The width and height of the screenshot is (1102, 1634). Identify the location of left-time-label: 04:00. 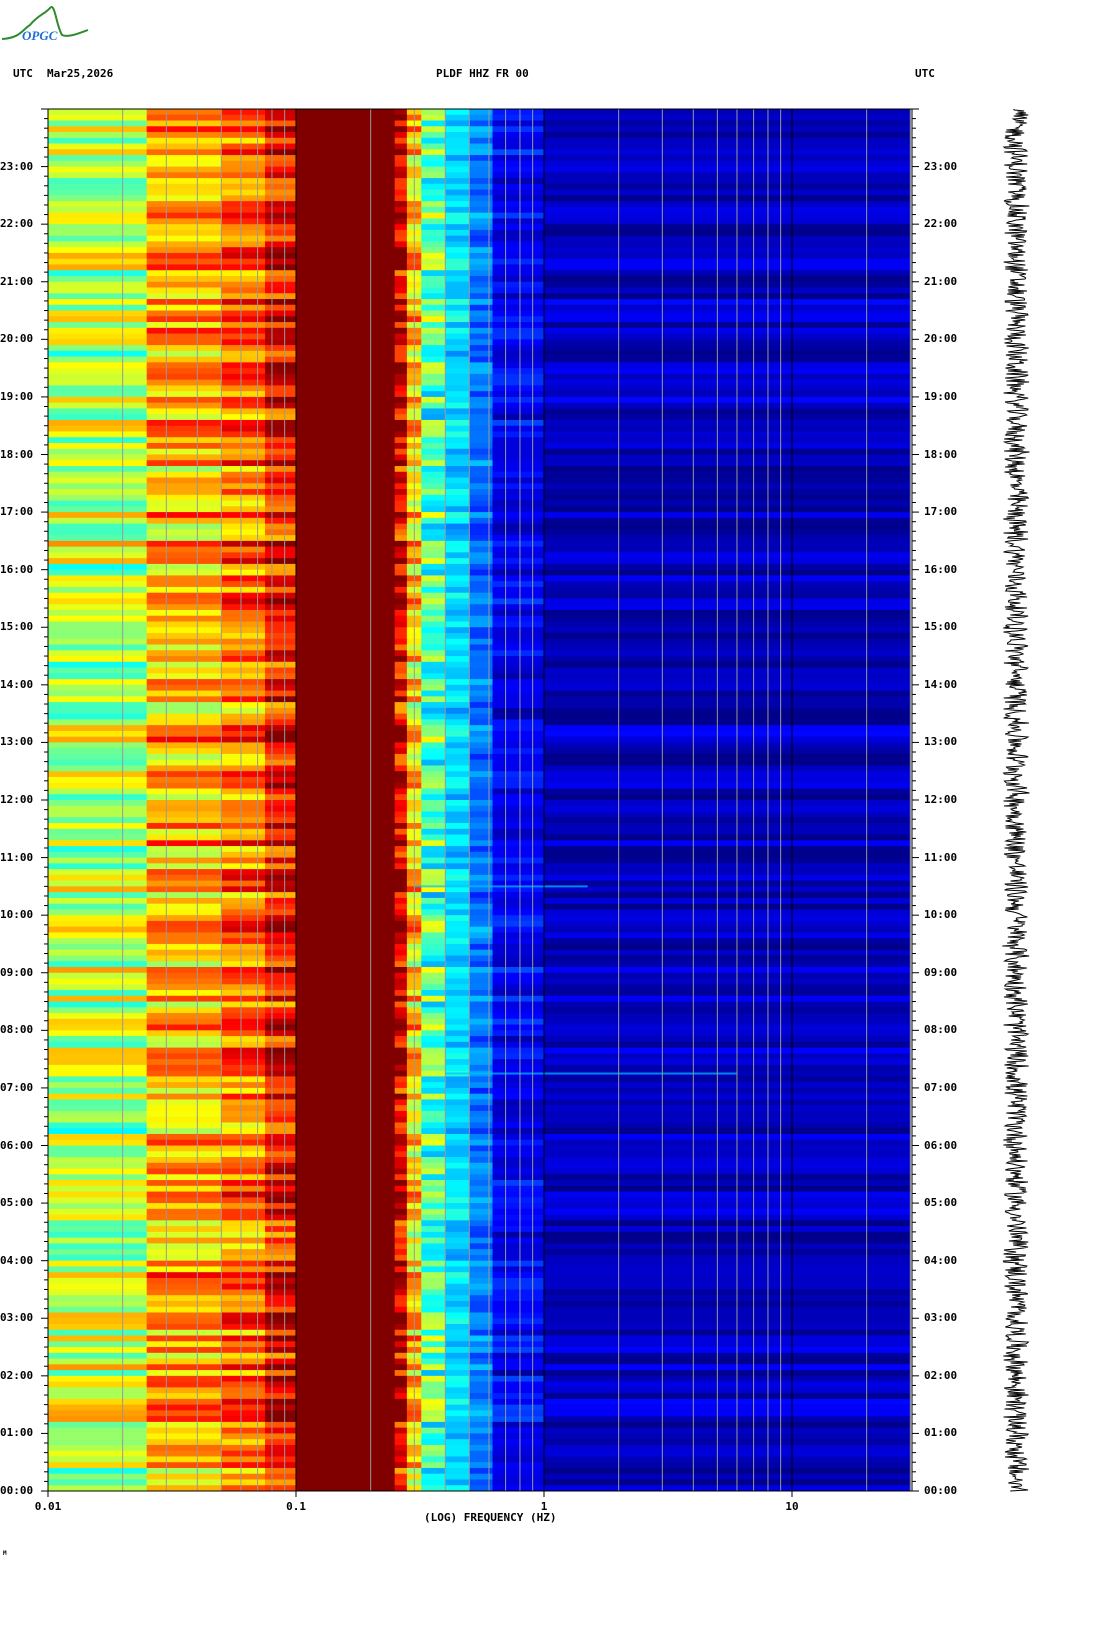
(17, 1260).